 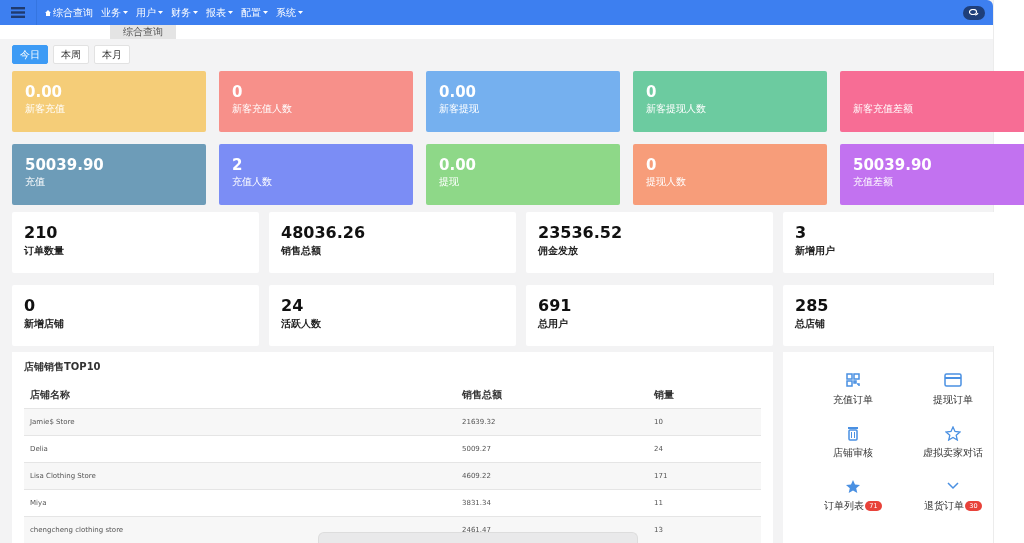 What do you see at coordinates (237, 165) in the screenshot?
I see `stat-value: 2` at bounding box center [237, 165].